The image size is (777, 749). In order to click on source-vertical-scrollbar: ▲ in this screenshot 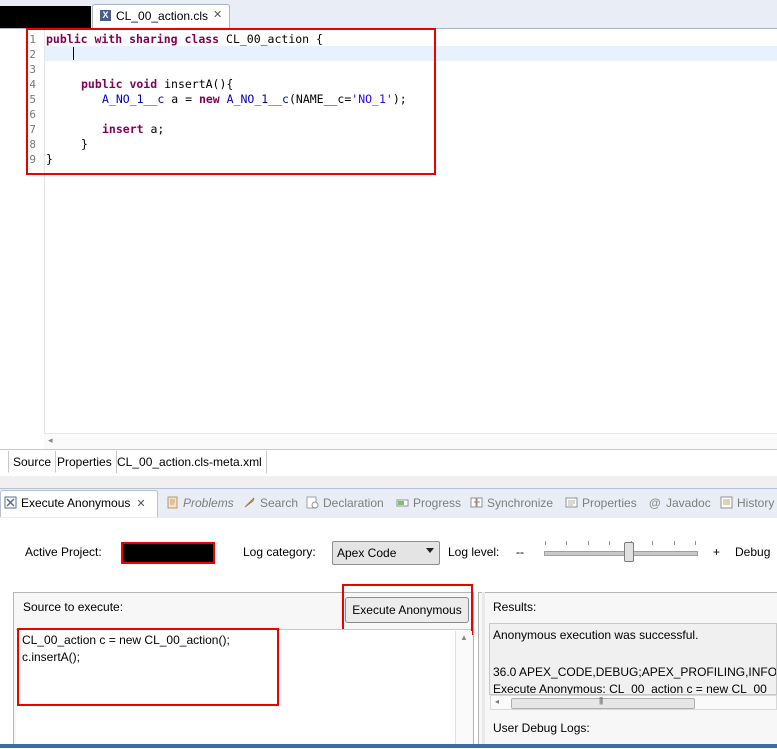, I will do `click(463, 689)`.